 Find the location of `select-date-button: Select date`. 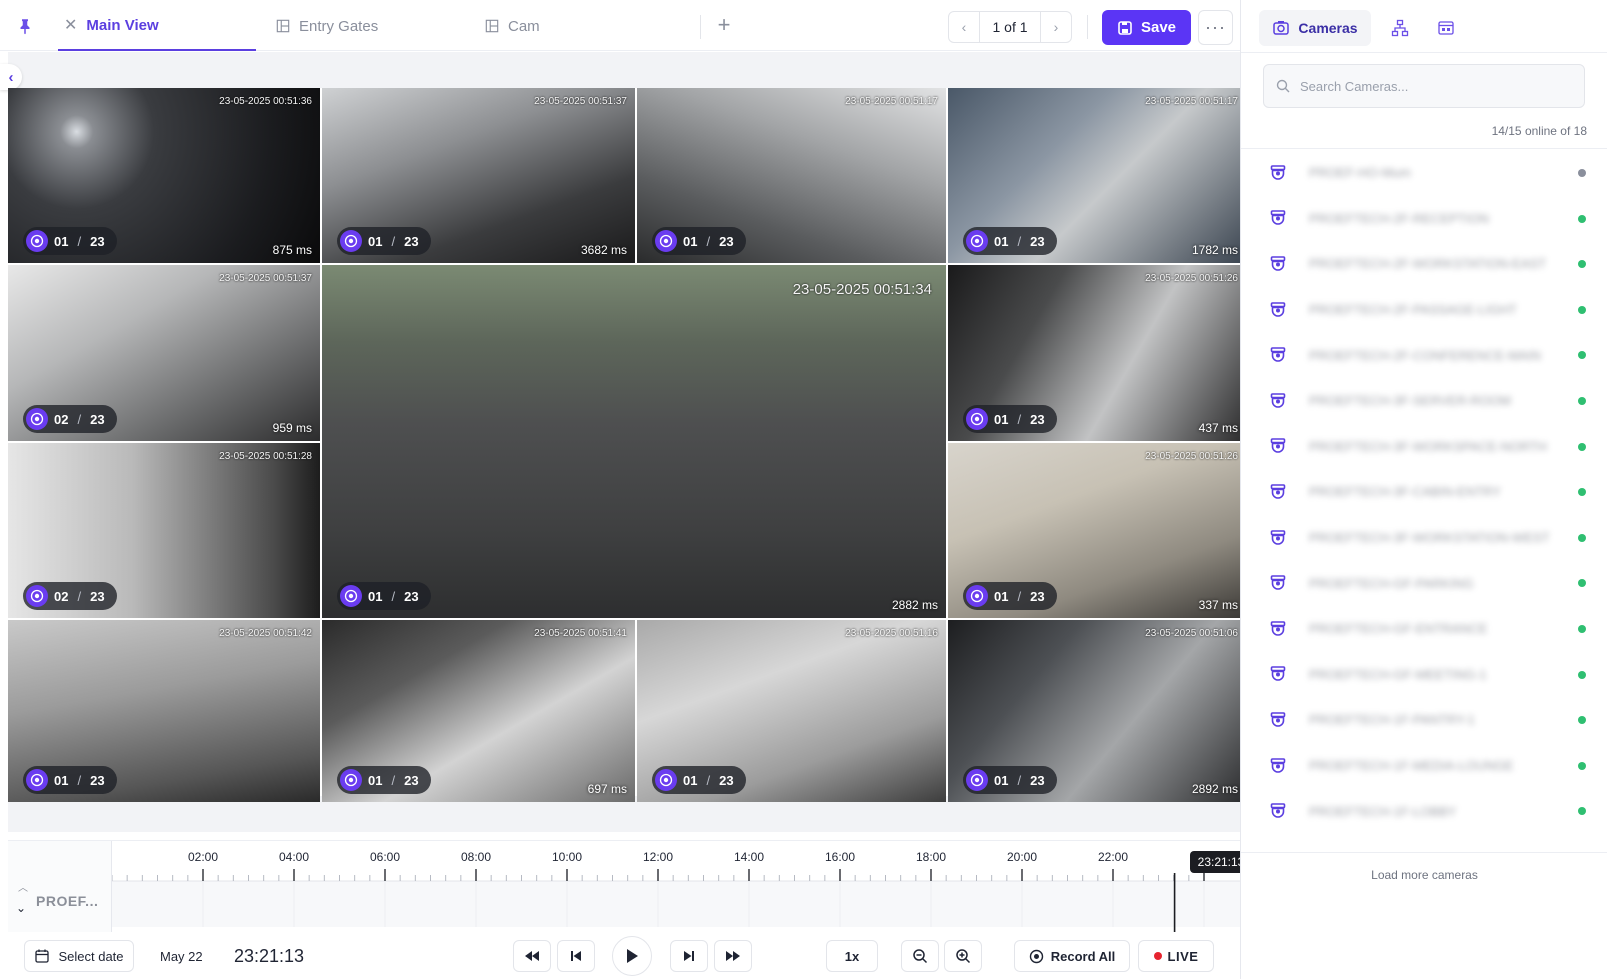

select-date-button: Select date is located at coordinates (79, 956).